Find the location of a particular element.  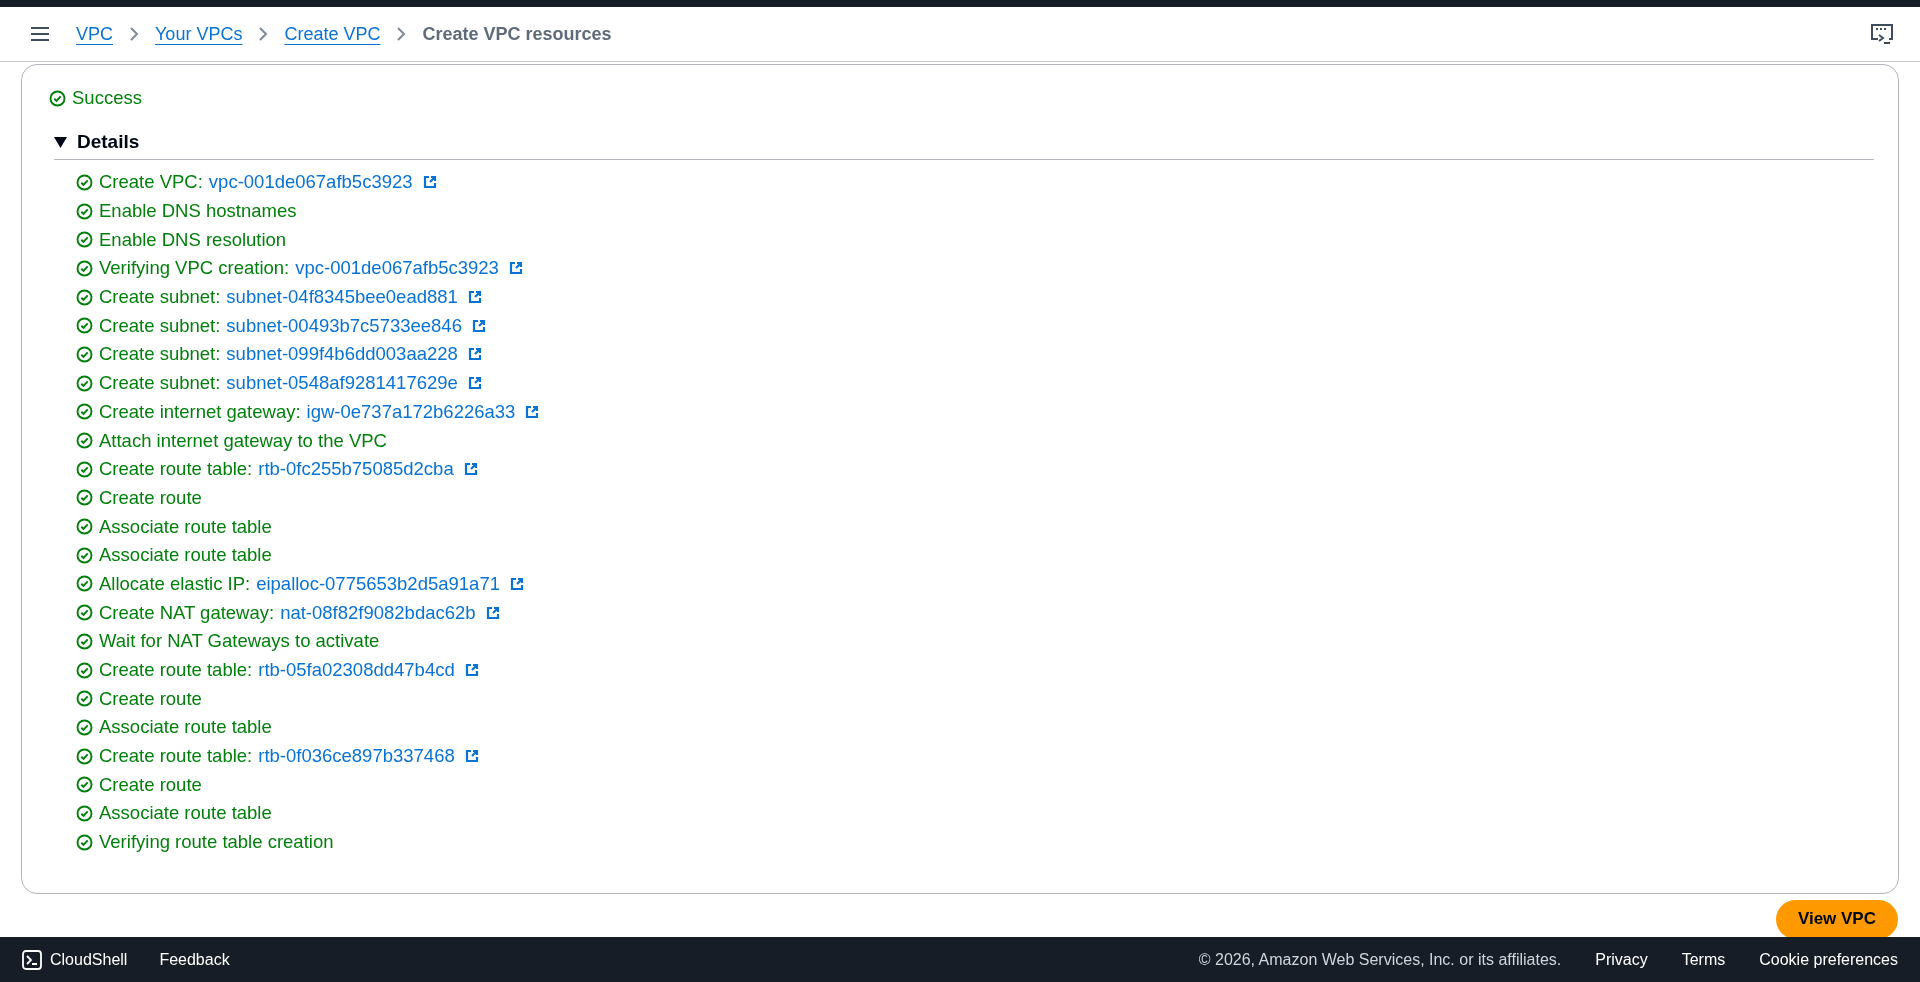

step-text: Verifying VPC creation: is located at coordinates (194, 268).